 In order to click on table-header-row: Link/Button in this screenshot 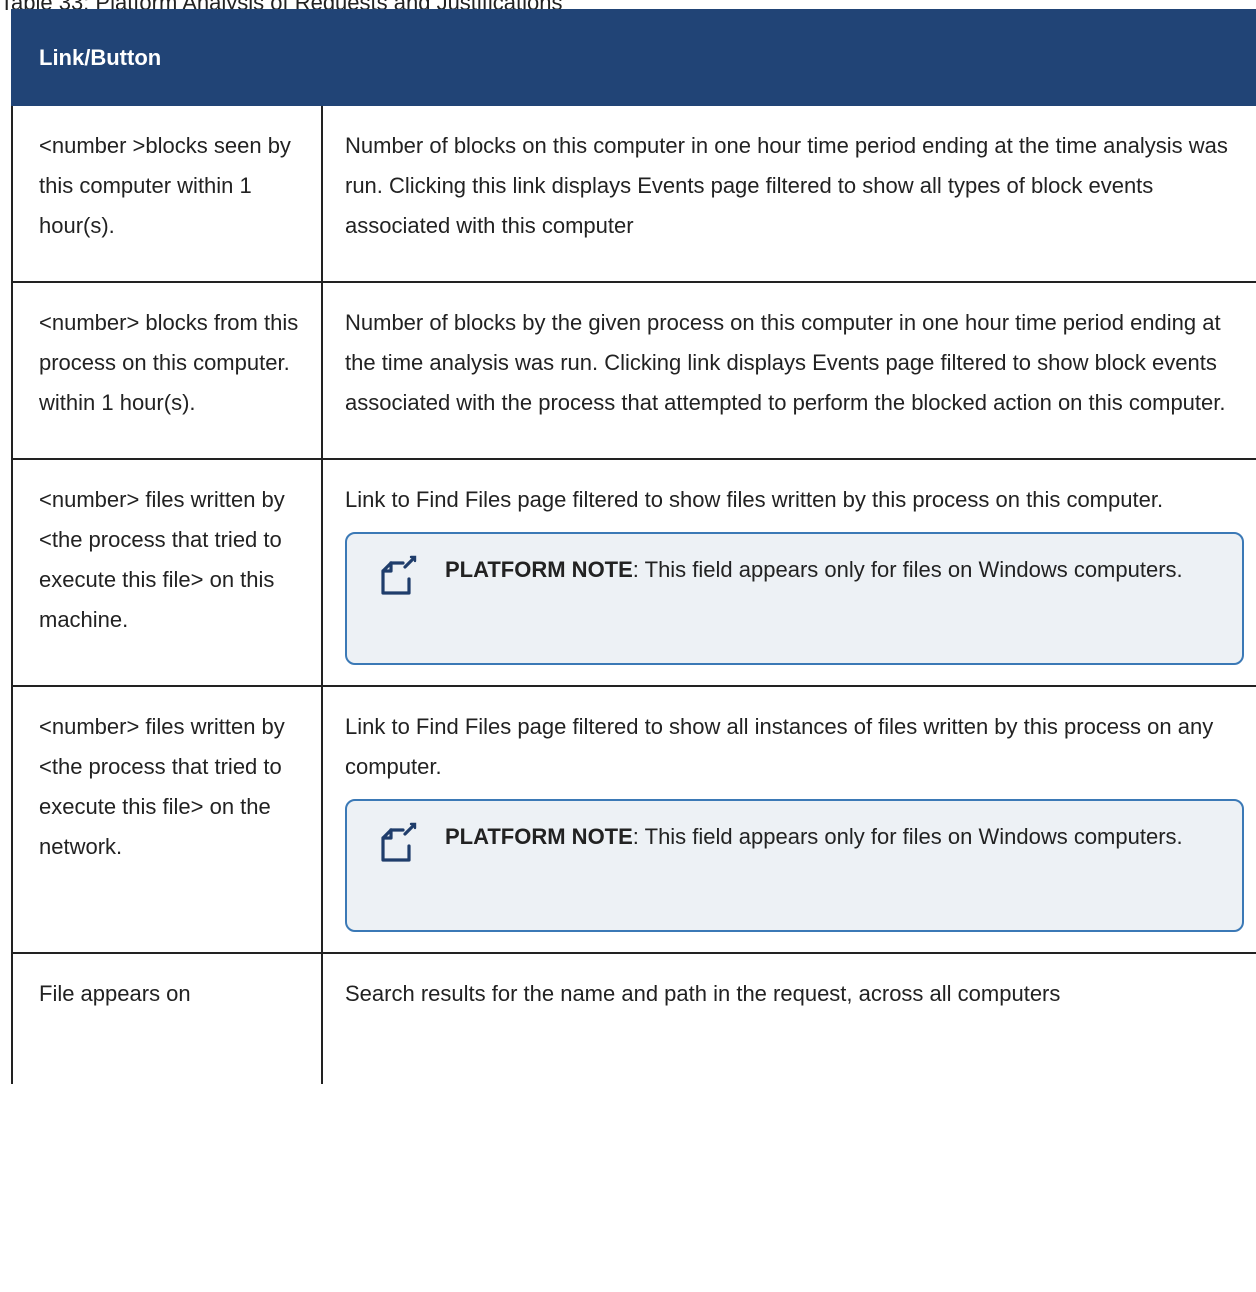, I will do `click(633, 57)`.